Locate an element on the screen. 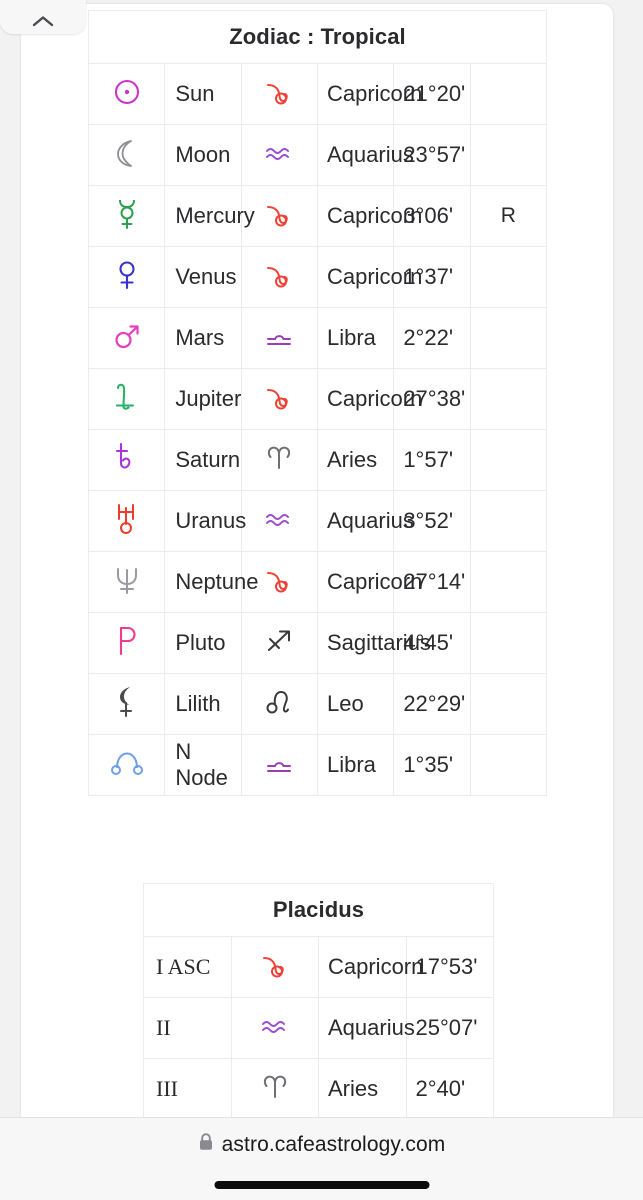  house-label: I ASC is located at coordinates (187, 967).